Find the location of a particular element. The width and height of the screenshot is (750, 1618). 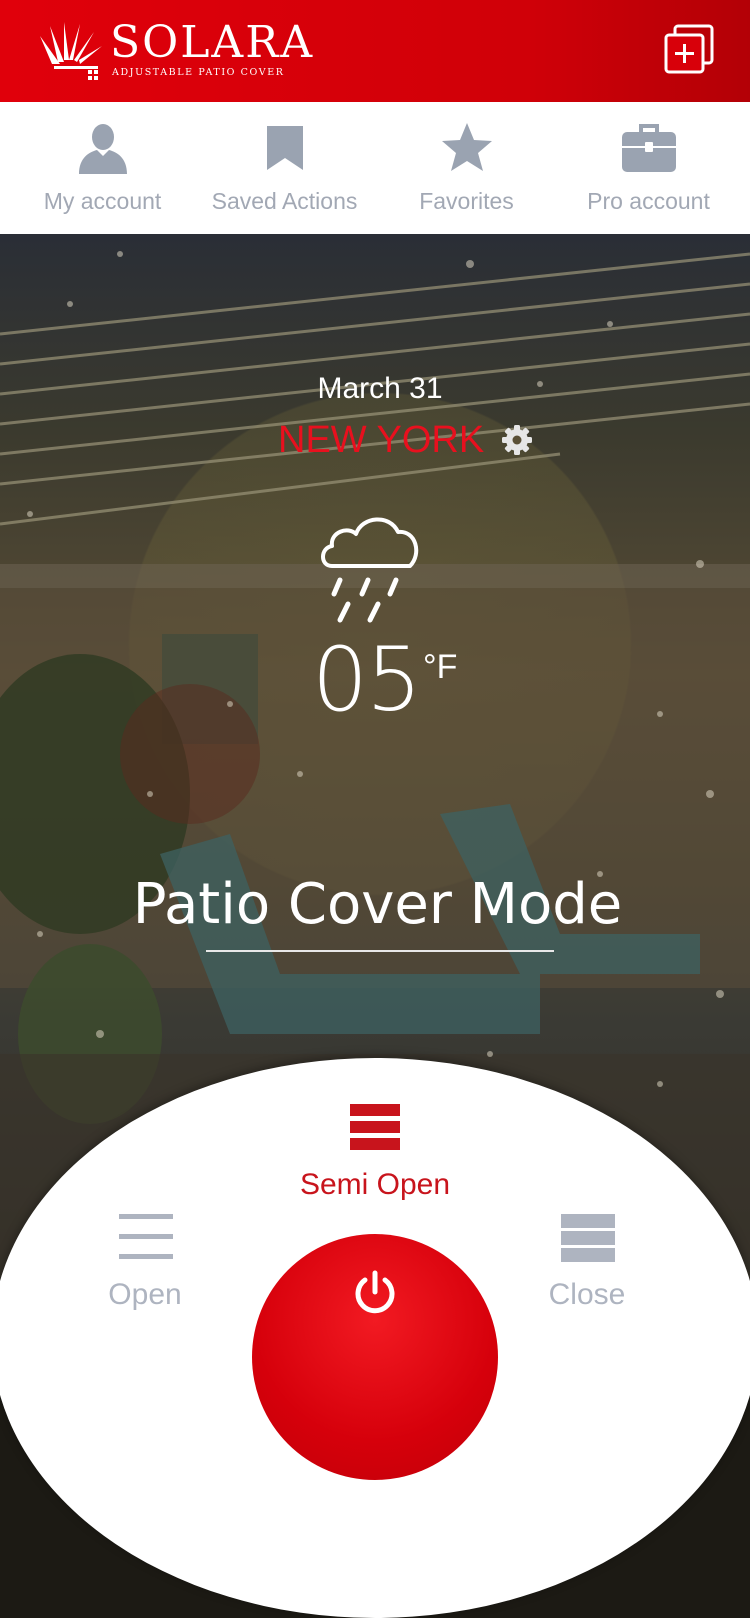

nav-label-favorites: Favorites is located at coordinates (466, 201).